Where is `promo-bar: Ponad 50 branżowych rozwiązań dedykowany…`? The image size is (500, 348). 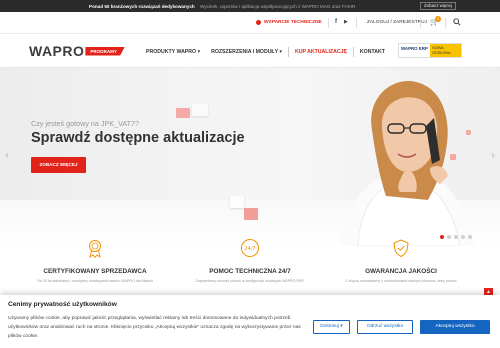 promo-bar: Ponad 50 branżowych rozwiązań dedykowany… is located at coordinates (250, 6).